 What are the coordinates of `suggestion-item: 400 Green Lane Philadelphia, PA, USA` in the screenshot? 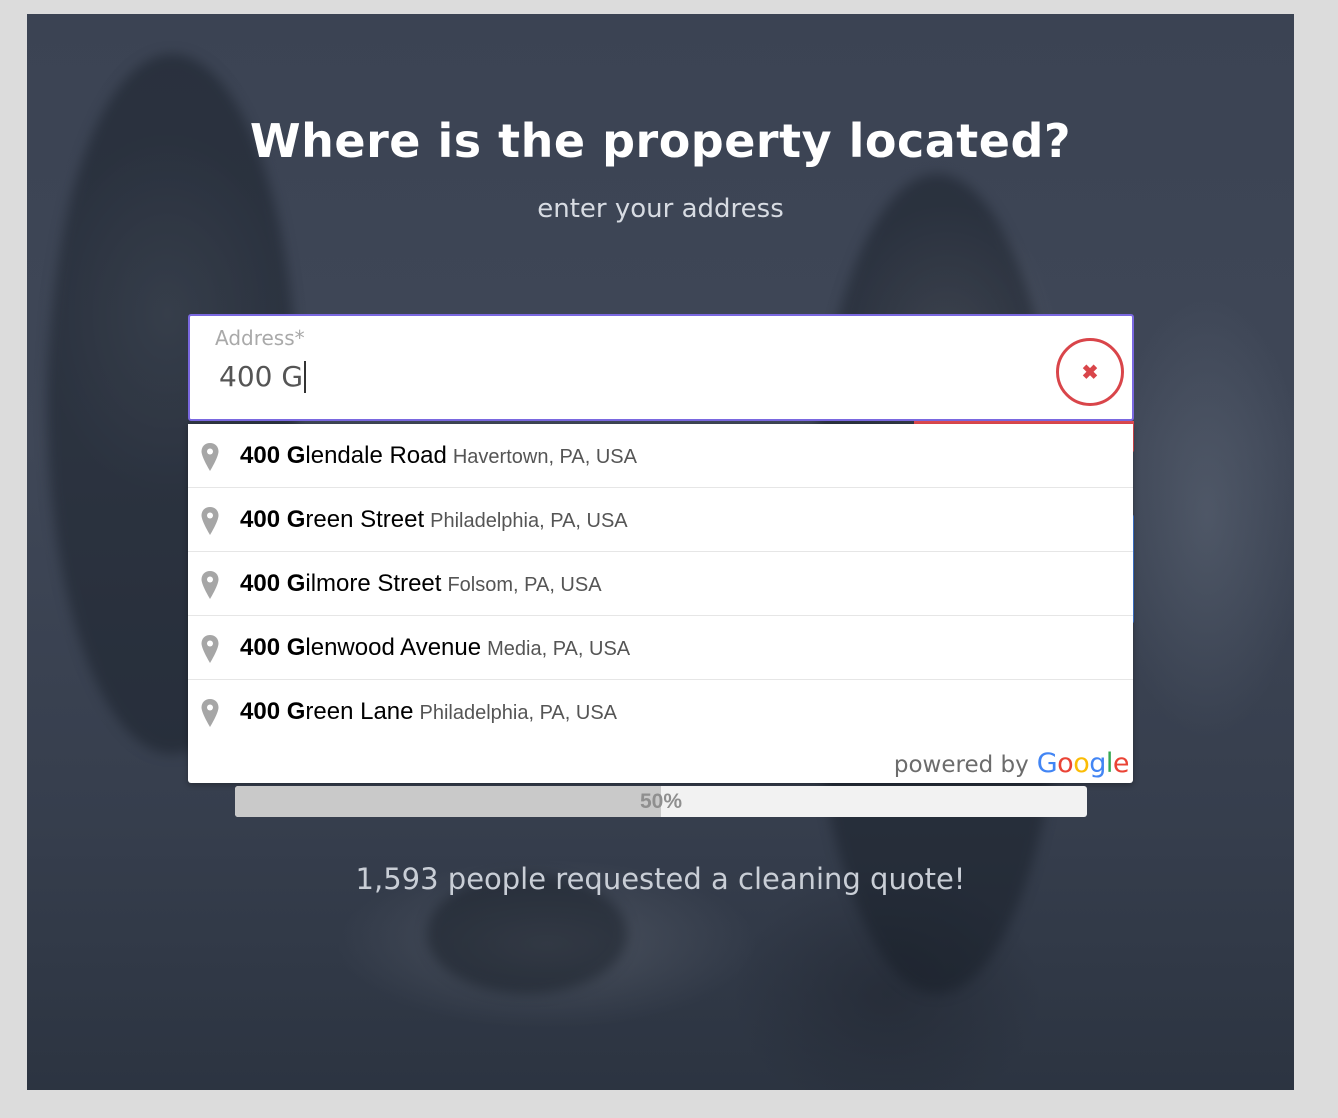 It's located at (660, 712).